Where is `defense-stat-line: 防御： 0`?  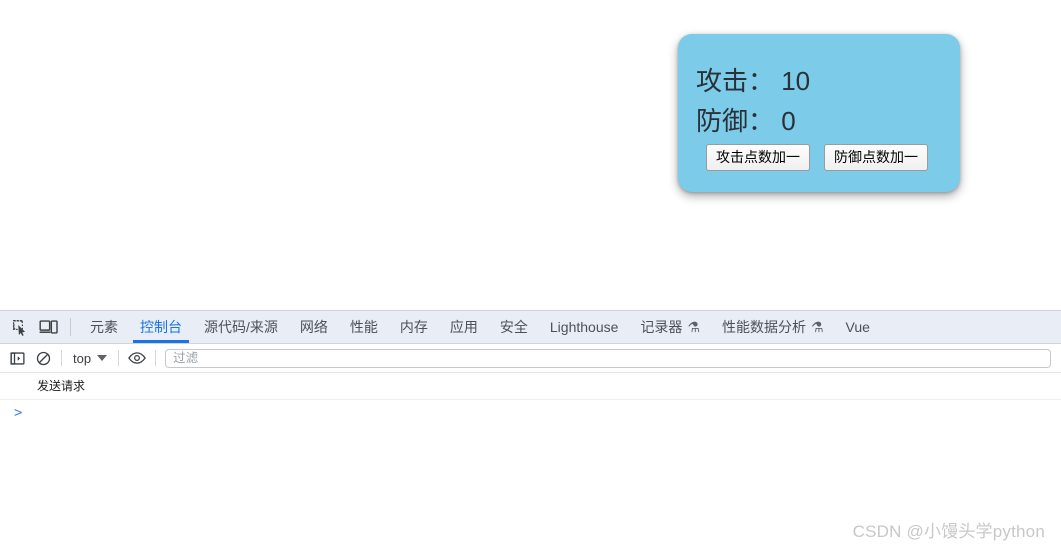 defense-stat-line: 防御： 0 is located at coordinates (746, 121).